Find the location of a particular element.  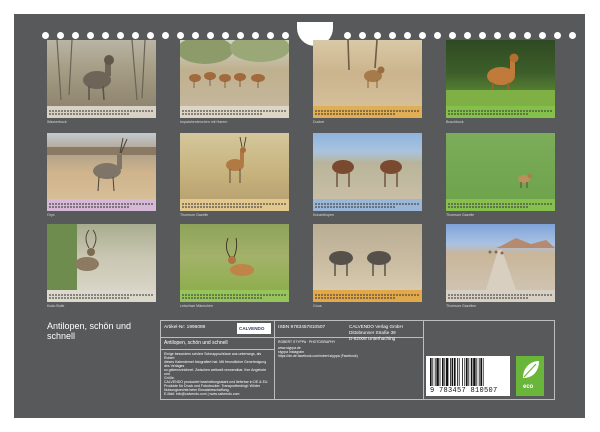

month-thumbnail-9: Kudu Bulle is located at coordinates (101, 266).